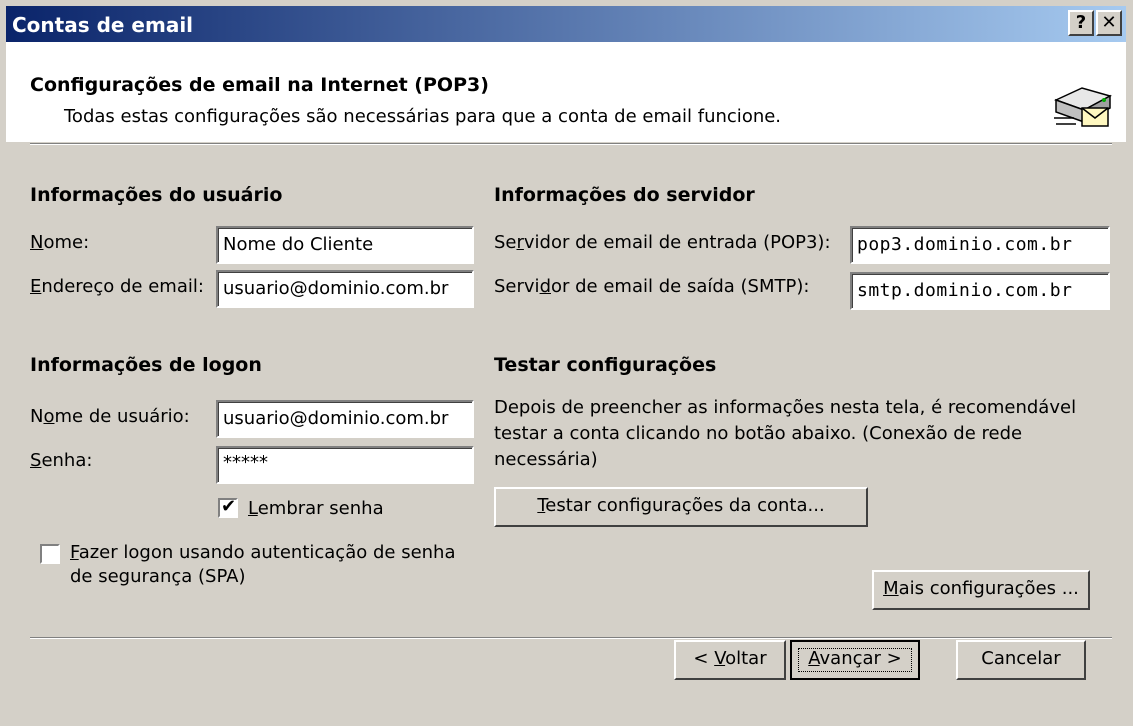 Image resolution: width=1133 pixels, height=726 pixels. I want to click on username-label-rest: me de usuário:, so click(122, 416).